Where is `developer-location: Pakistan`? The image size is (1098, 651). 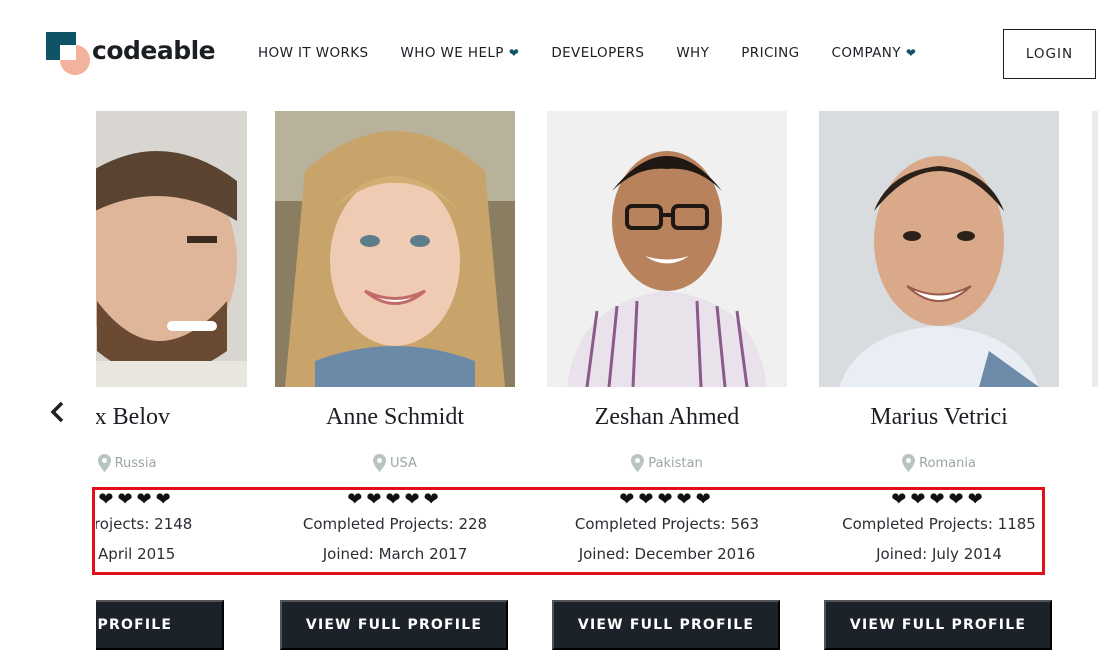
developer-location: Pakistan is located at coordinates (667, 463).